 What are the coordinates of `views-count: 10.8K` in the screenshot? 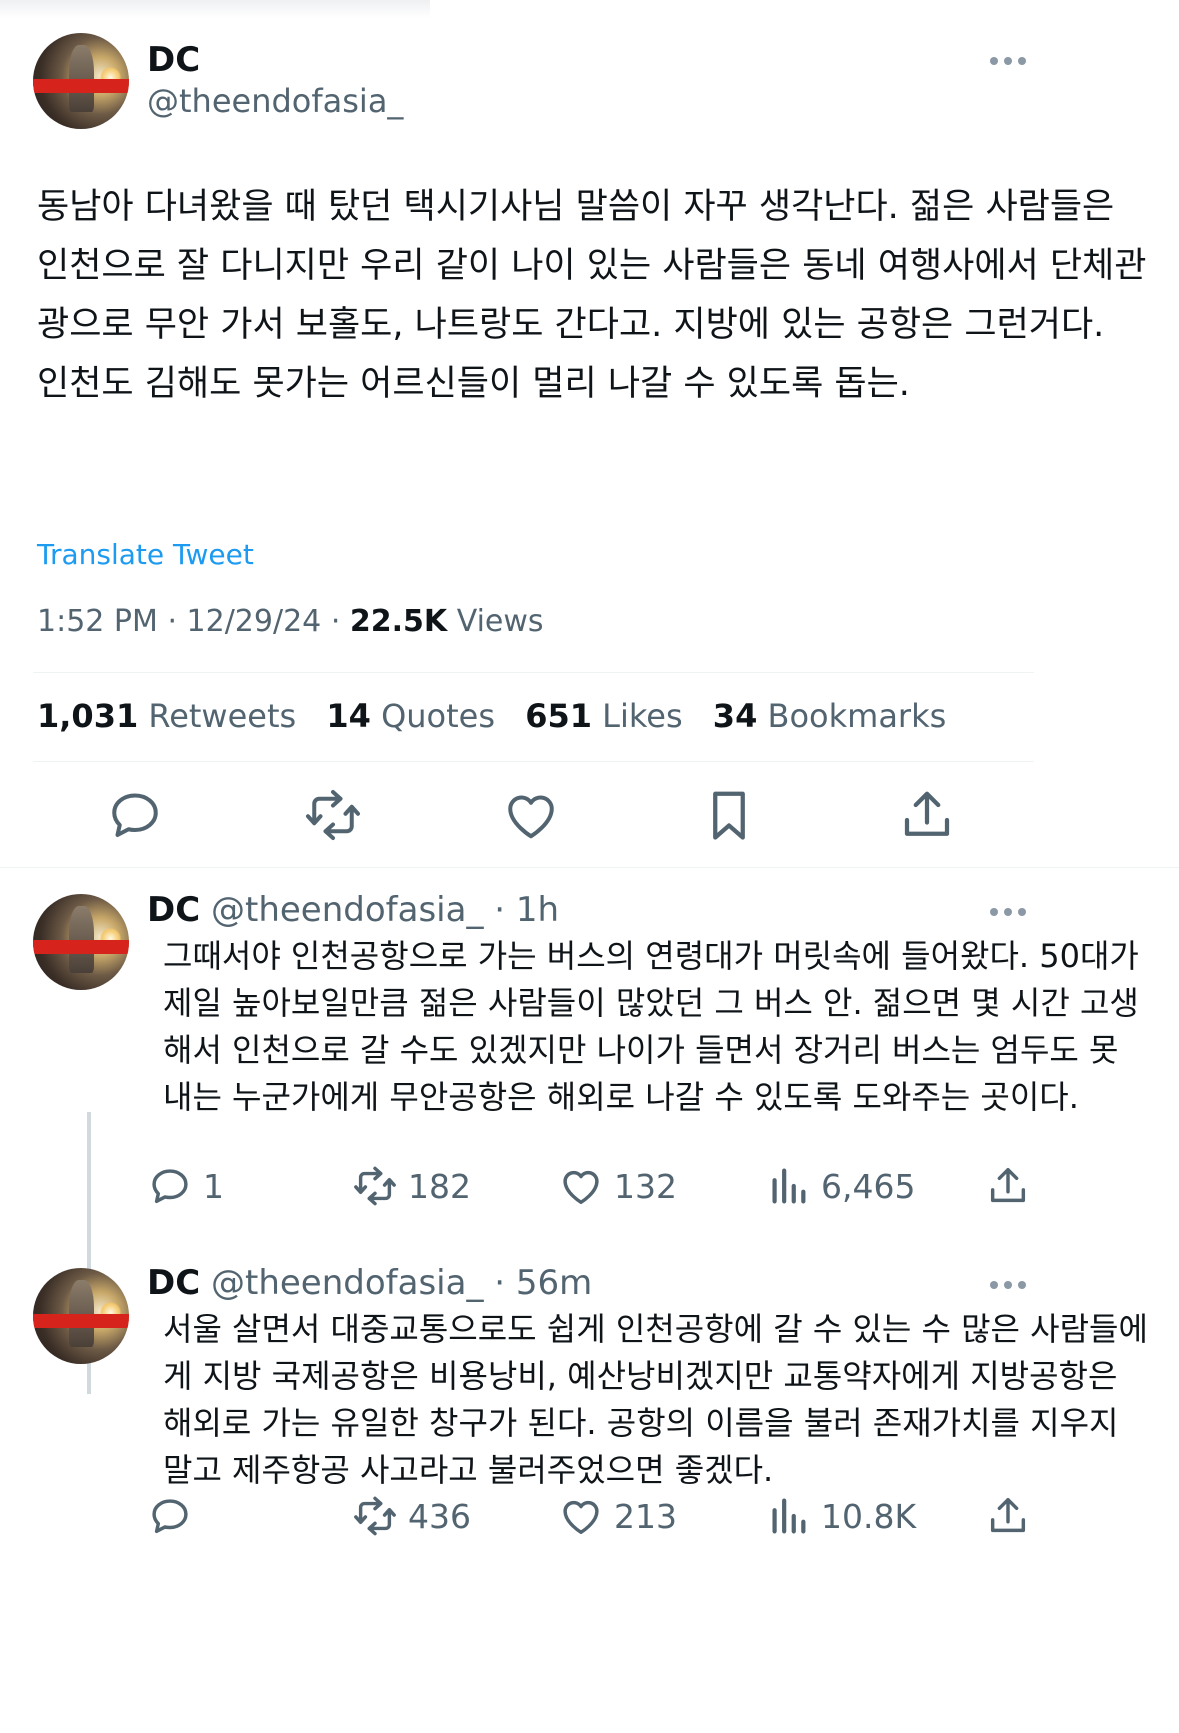 It's located at (869, 1516).